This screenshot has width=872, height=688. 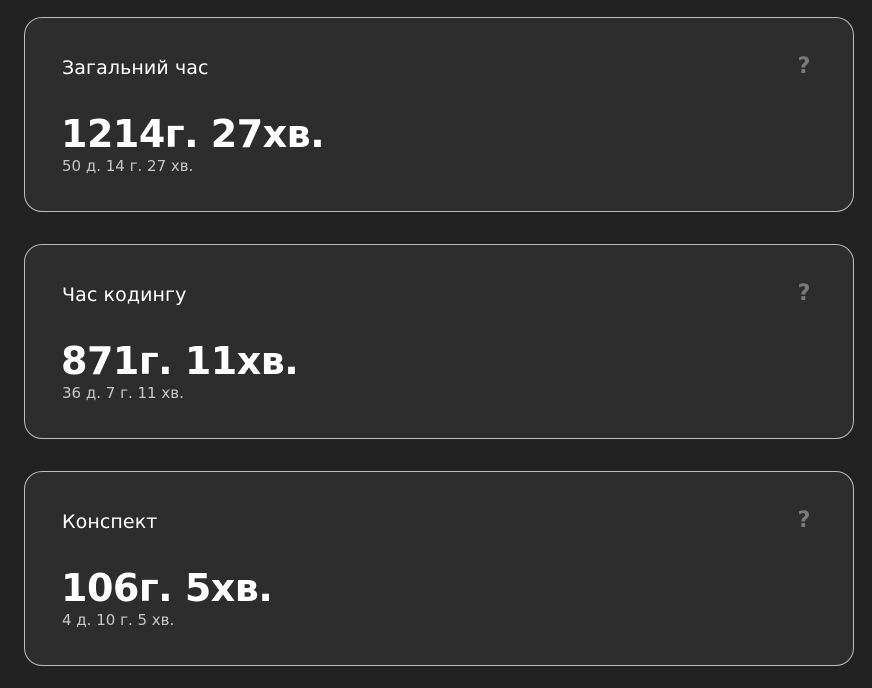 I want to click on card-title: Час кодингу, so click(x=124, y=295).